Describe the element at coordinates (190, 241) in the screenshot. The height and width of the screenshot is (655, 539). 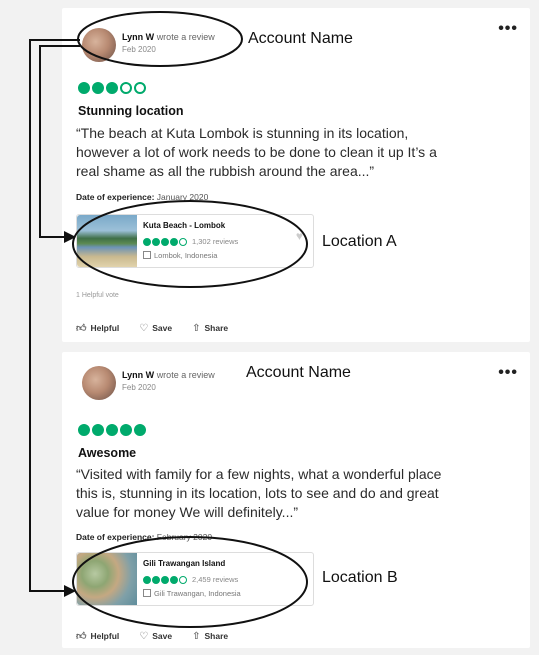
I see `location-rating: 1,302 reviews` at that location.